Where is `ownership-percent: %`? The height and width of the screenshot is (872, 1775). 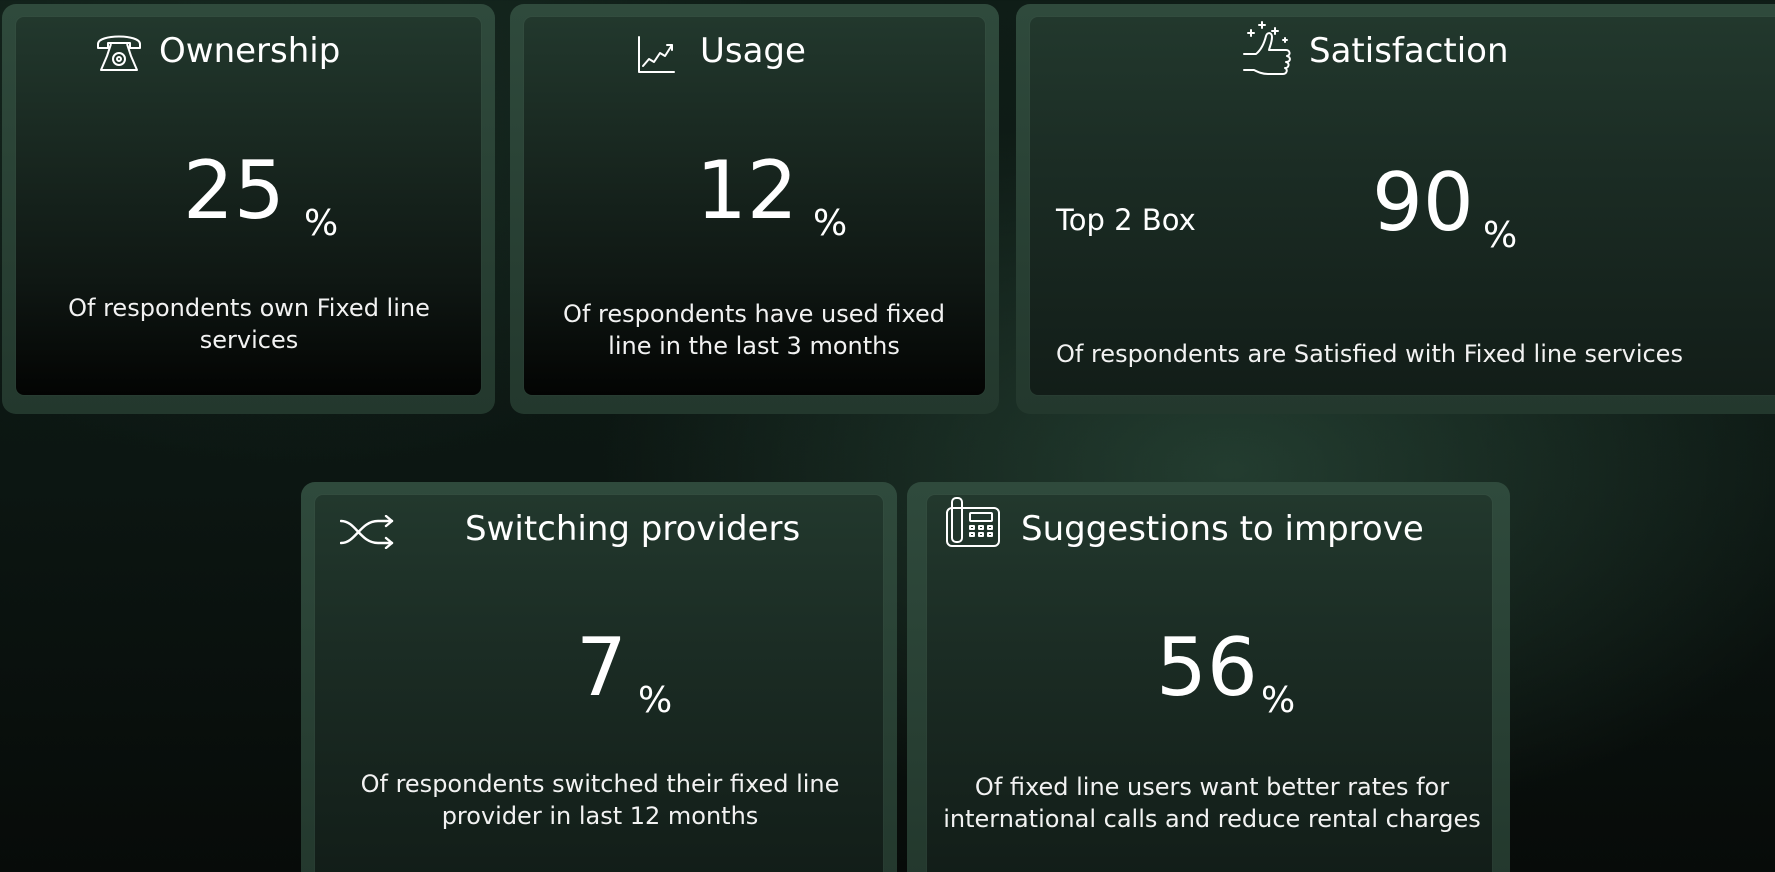 ownership-percent: % is located at coordinates (321, 223).